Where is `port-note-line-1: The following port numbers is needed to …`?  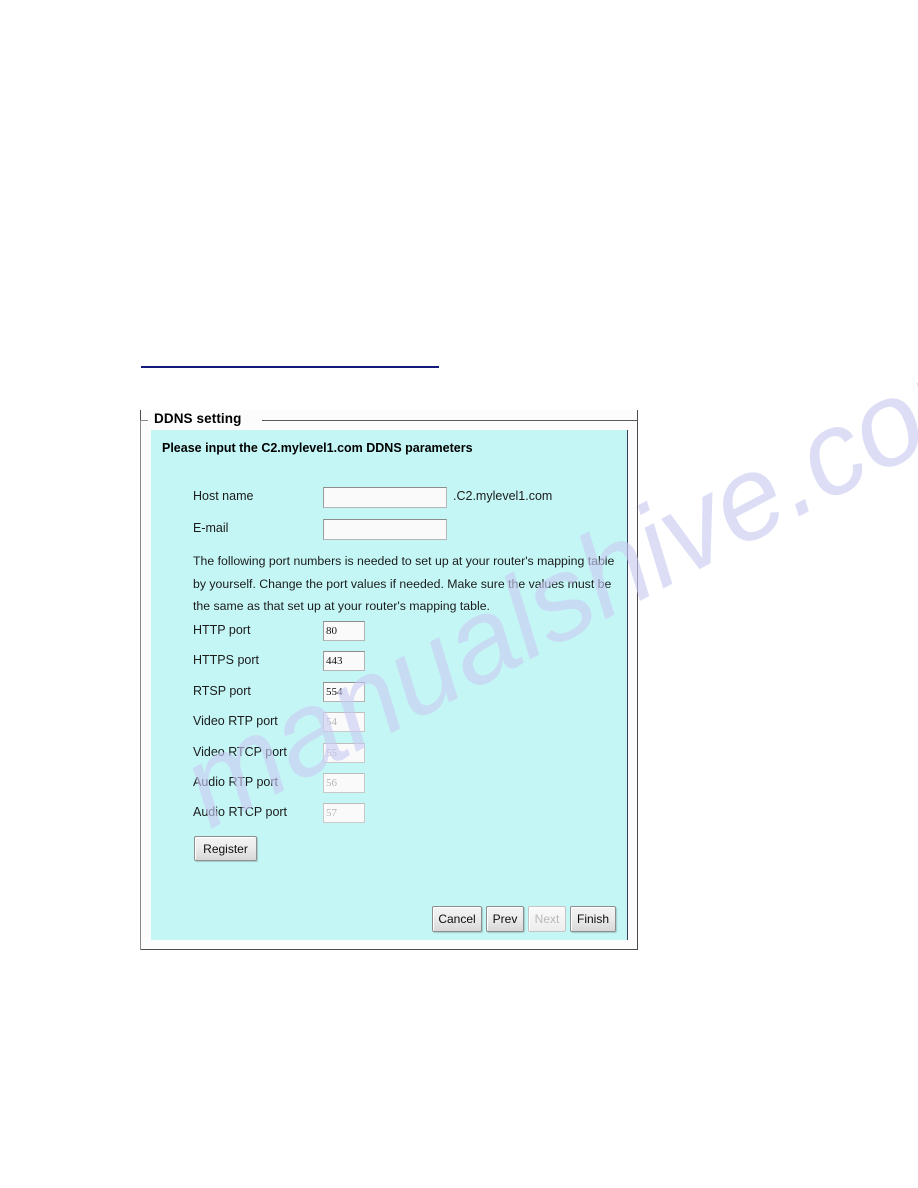 port-note-line-1: The following port numbers is needed to … is located at coordinates (404, 561).